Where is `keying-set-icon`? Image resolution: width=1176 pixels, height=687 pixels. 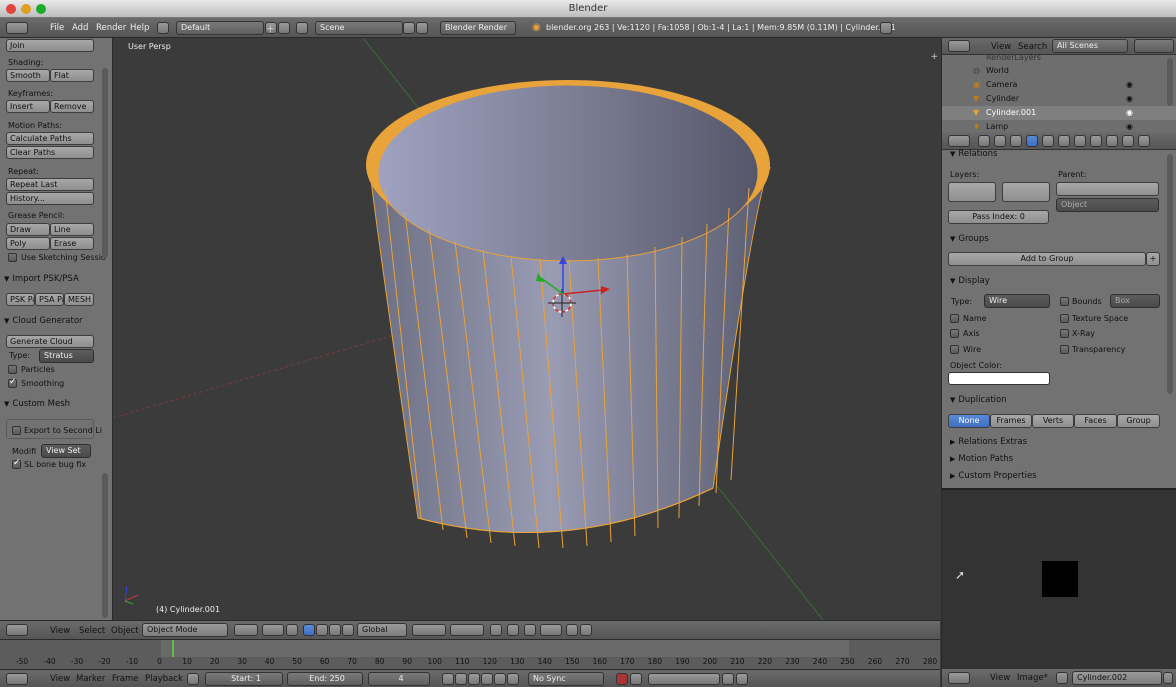
keying-set-icon is located at coordinates (636, 679).